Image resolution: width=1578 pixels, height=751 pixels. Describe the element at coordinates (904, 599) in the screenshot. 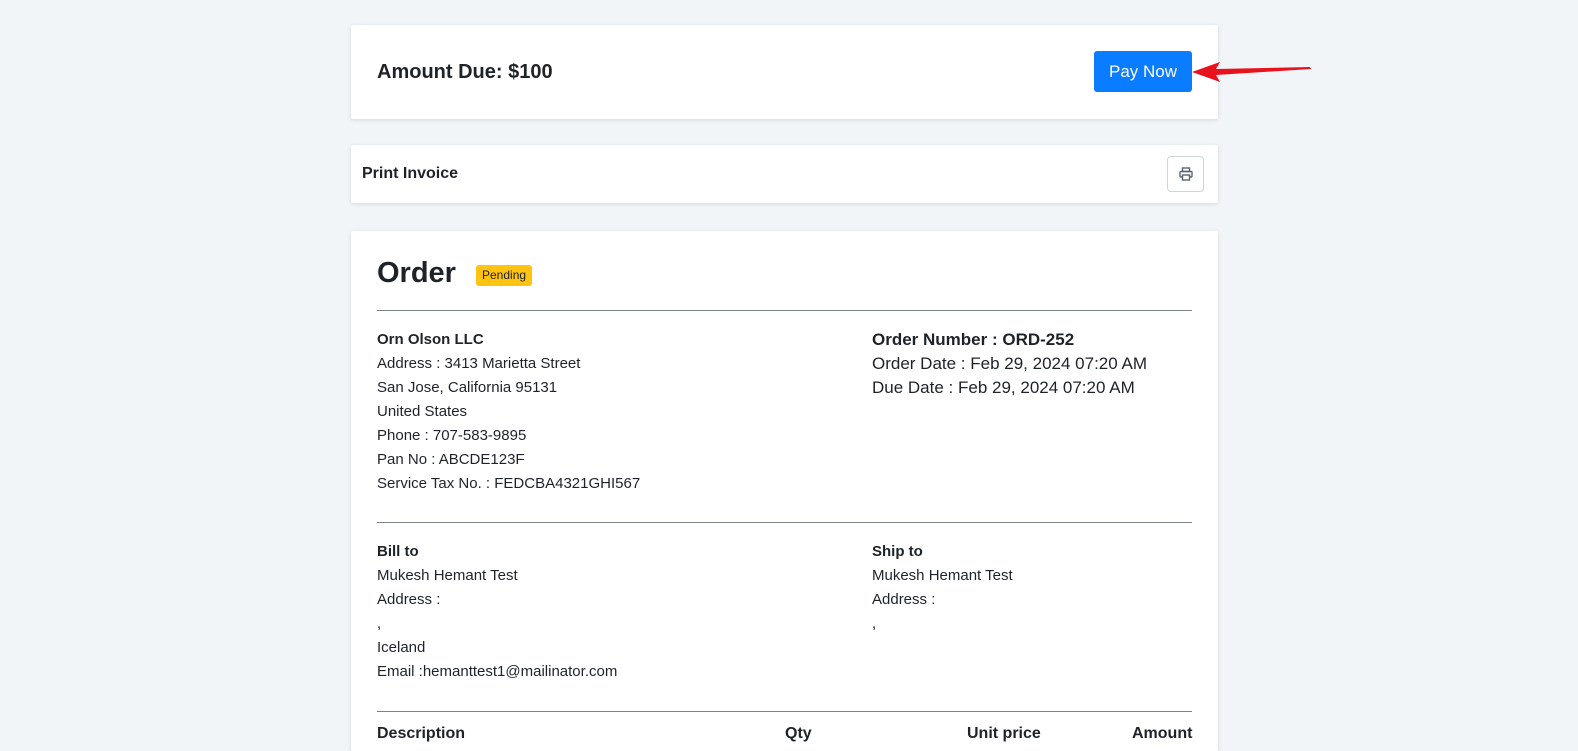

I see `ship-to-address: Address :` at that location.